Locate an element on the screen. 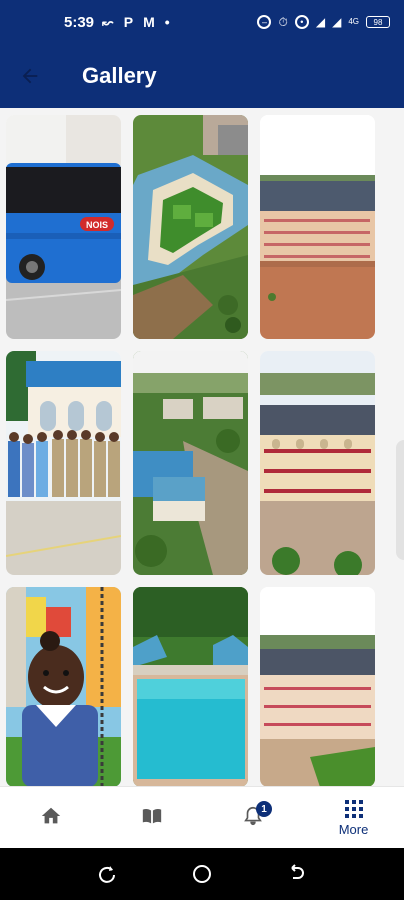  gallery-photo-aerial-quad is located at coordinates (190, 227).